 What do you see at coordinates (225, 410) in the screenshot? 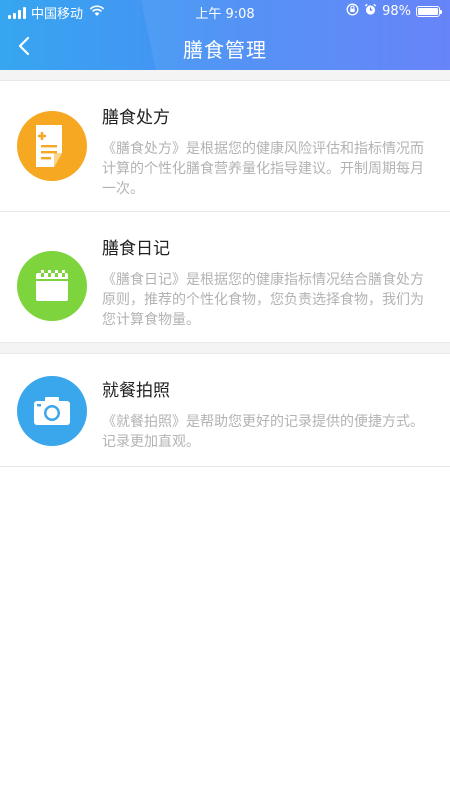
I see `list-item-meal-photo: 就餐拍照 《就餐拍照》是帮助您更好的记录提供的便捷方式。记录更加直观。` at bounding box center [225, 410].